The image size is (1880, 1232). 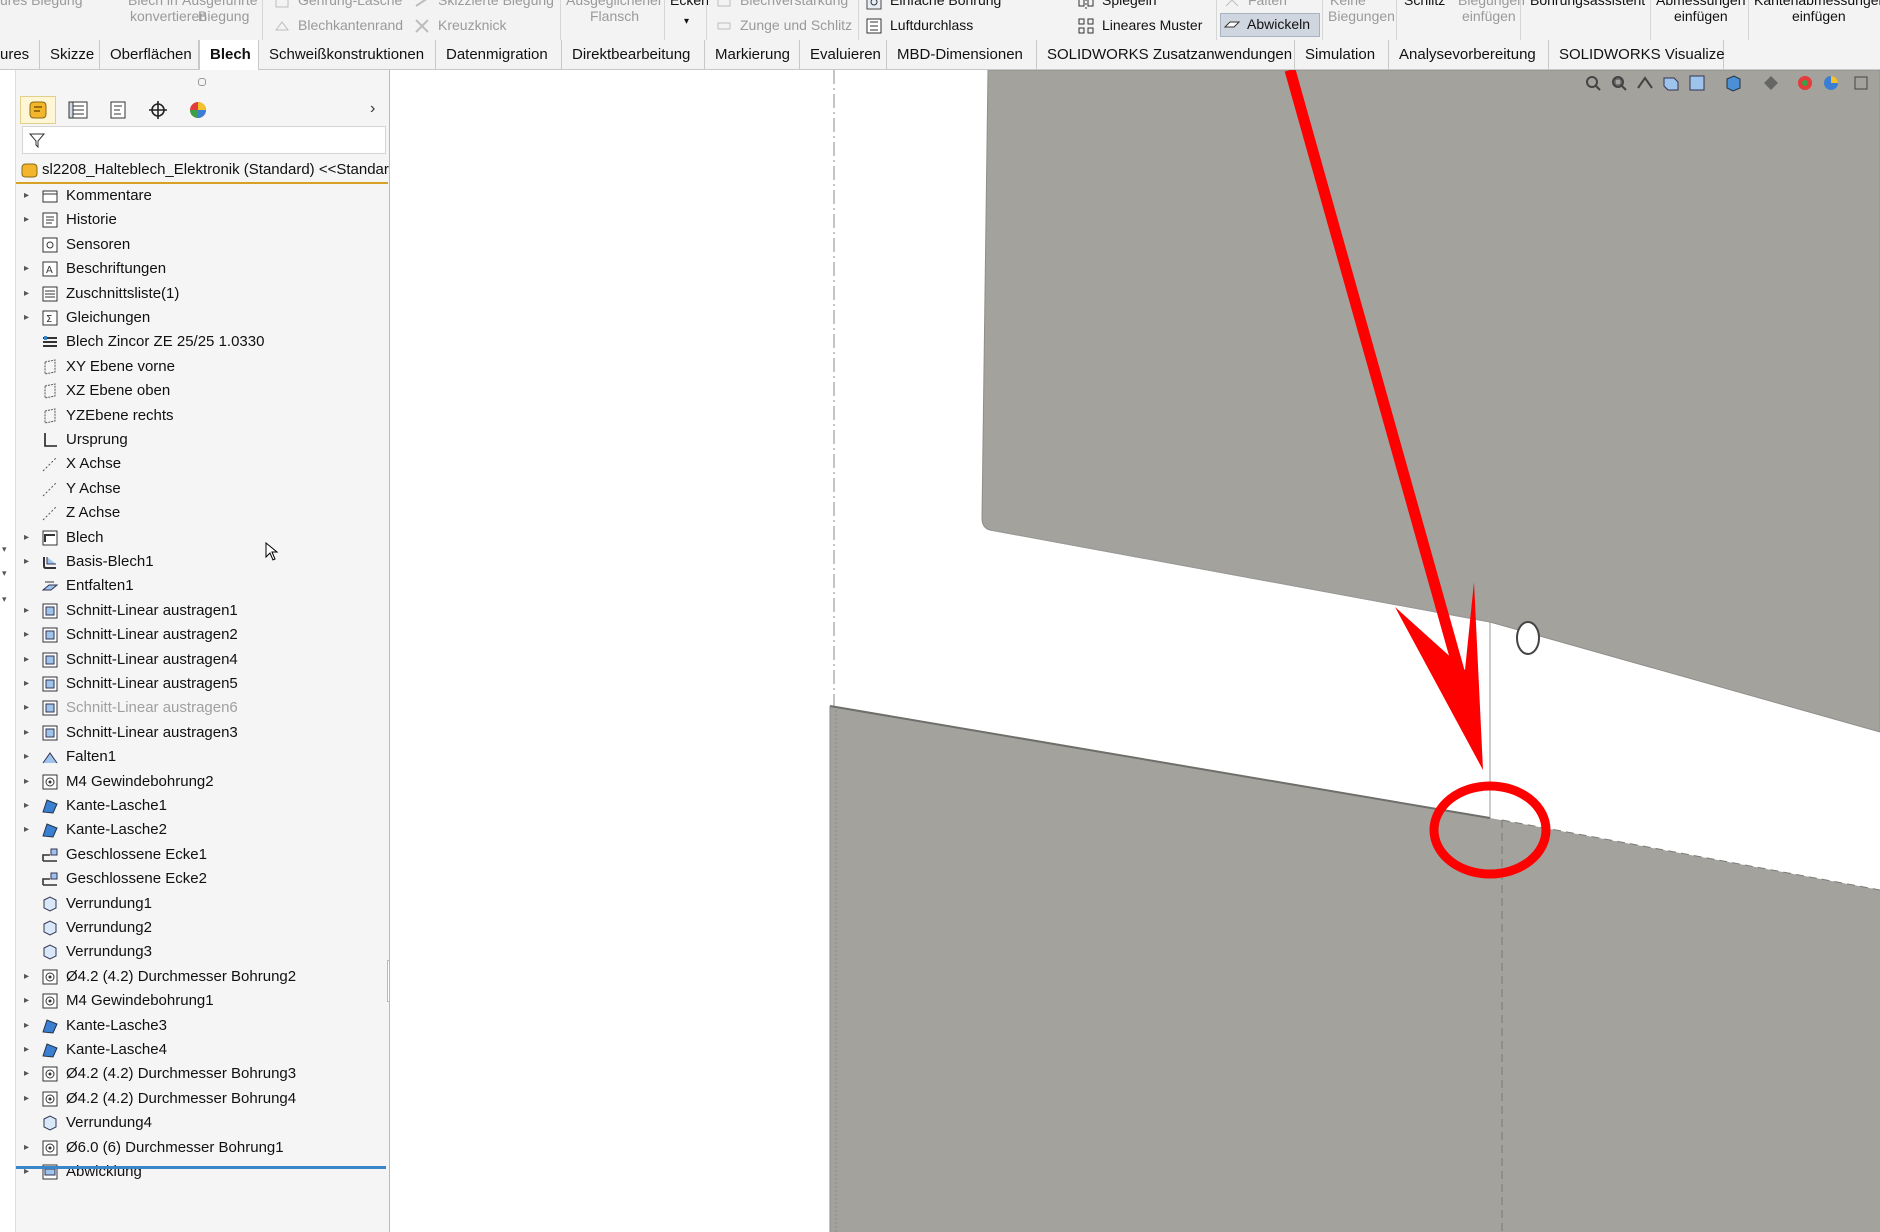 I want to click on tab-mbd-dimensionen: MBD-Dimensionen, so click(x=962, y=55).